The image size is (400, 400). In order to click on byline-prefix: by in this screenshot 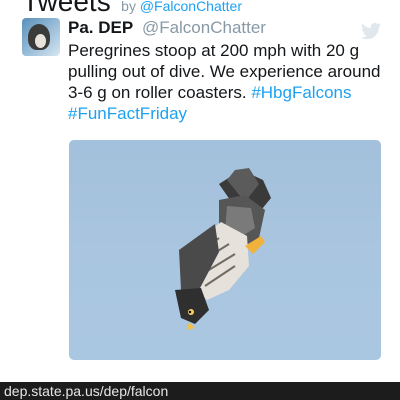, I will do `click(128, 7)`.